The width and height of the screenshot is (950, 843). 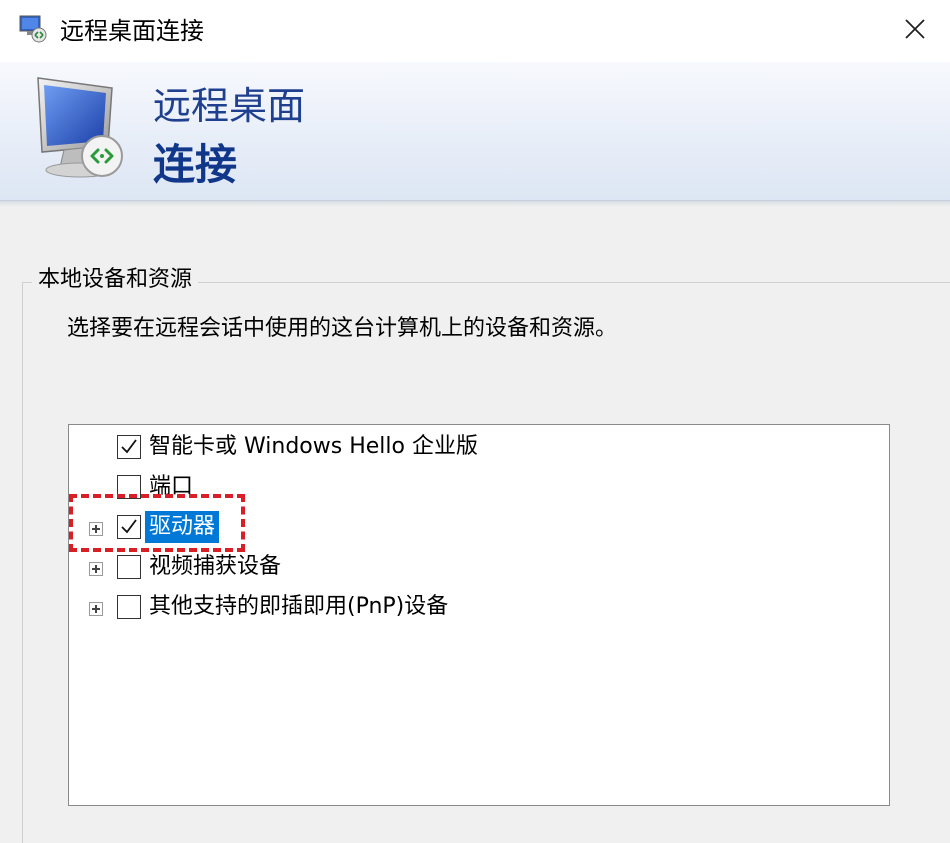 What do you see at coordinates (215, 566) in the screenshot?
I see `tree-item-label: 视频捕获设备` at bounding box center [215, 566].